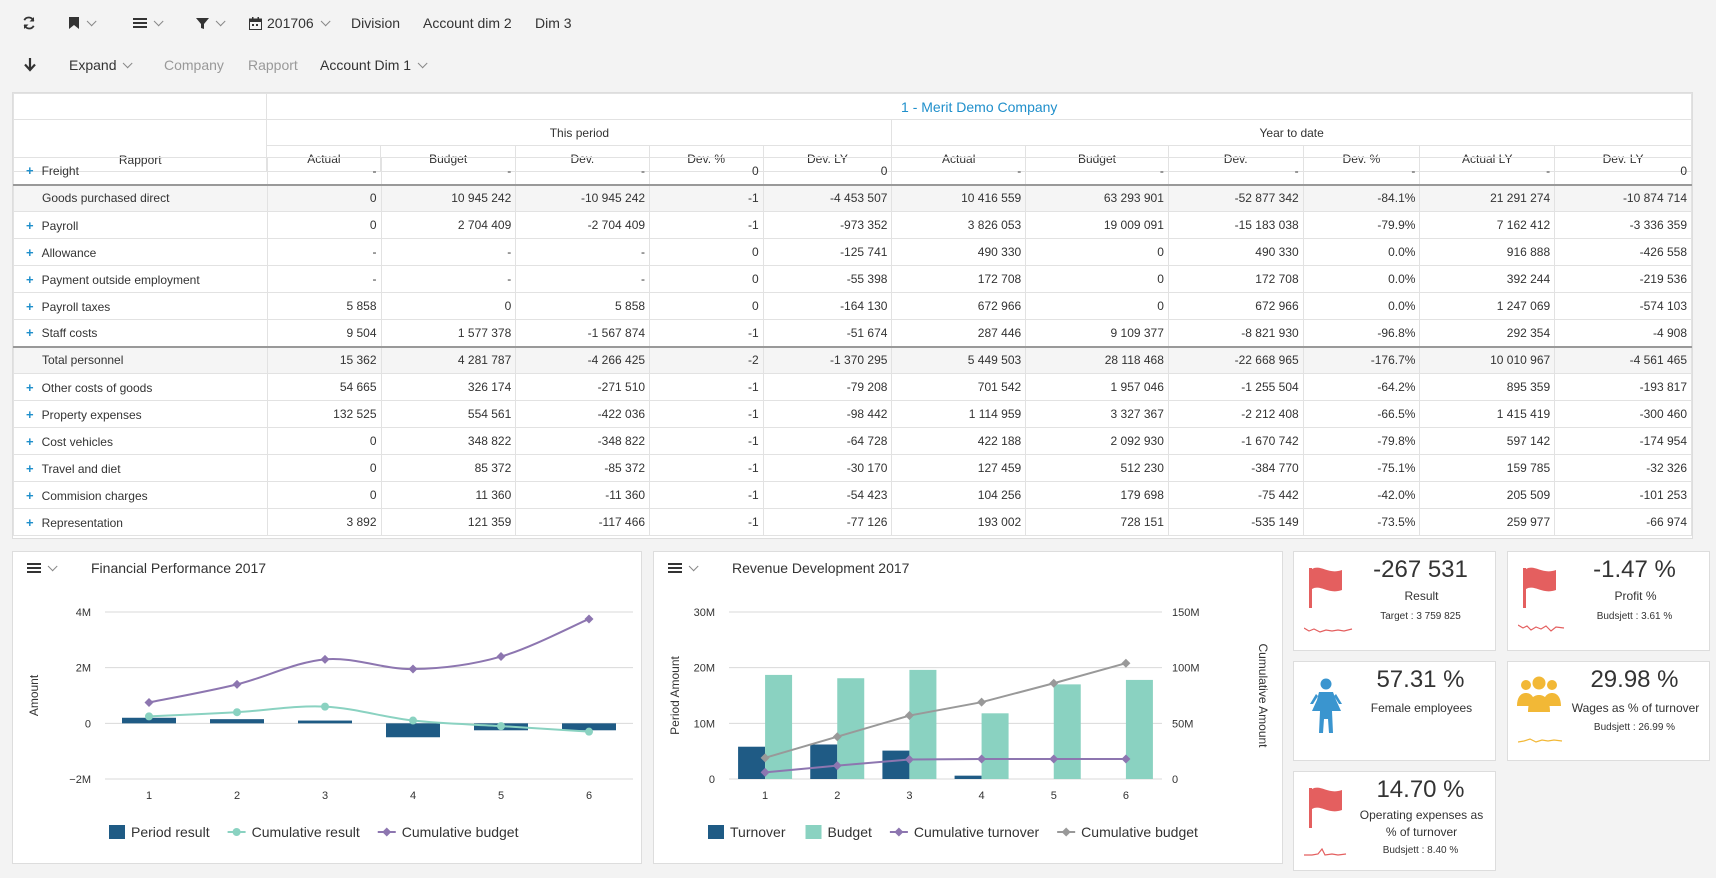  What do you see at coordinates (704, 669) in the screenshot?
I see `y-tick-label: 20M` at bounding box center [704, 669].